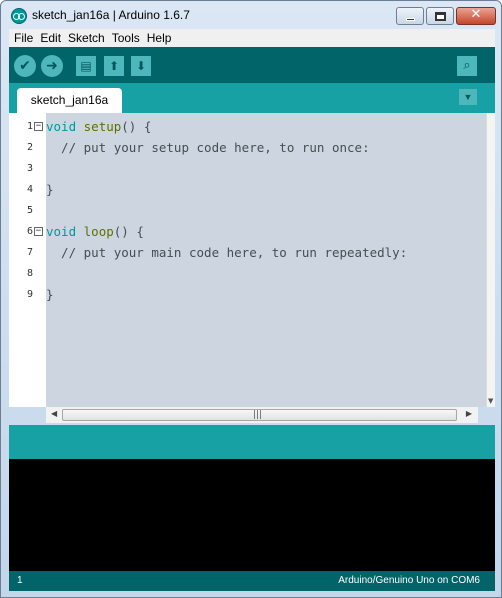 This screenshot has width=502, height=598. I want to click on scroll-down-icon: ▼, so click(490, 401).